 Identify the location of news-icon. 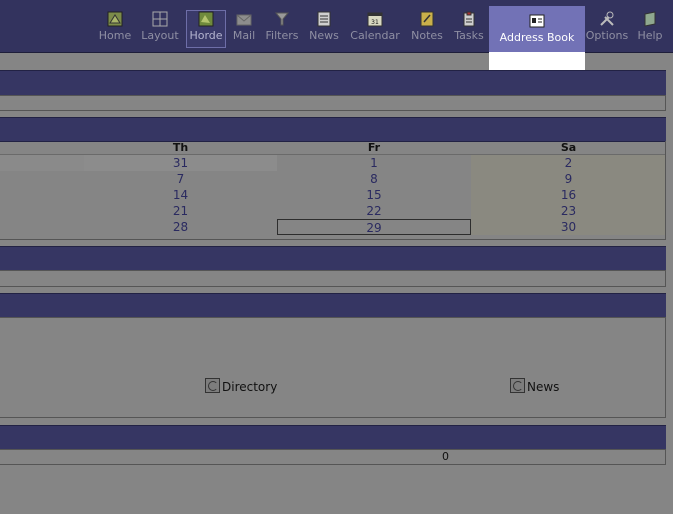
(324, 19).